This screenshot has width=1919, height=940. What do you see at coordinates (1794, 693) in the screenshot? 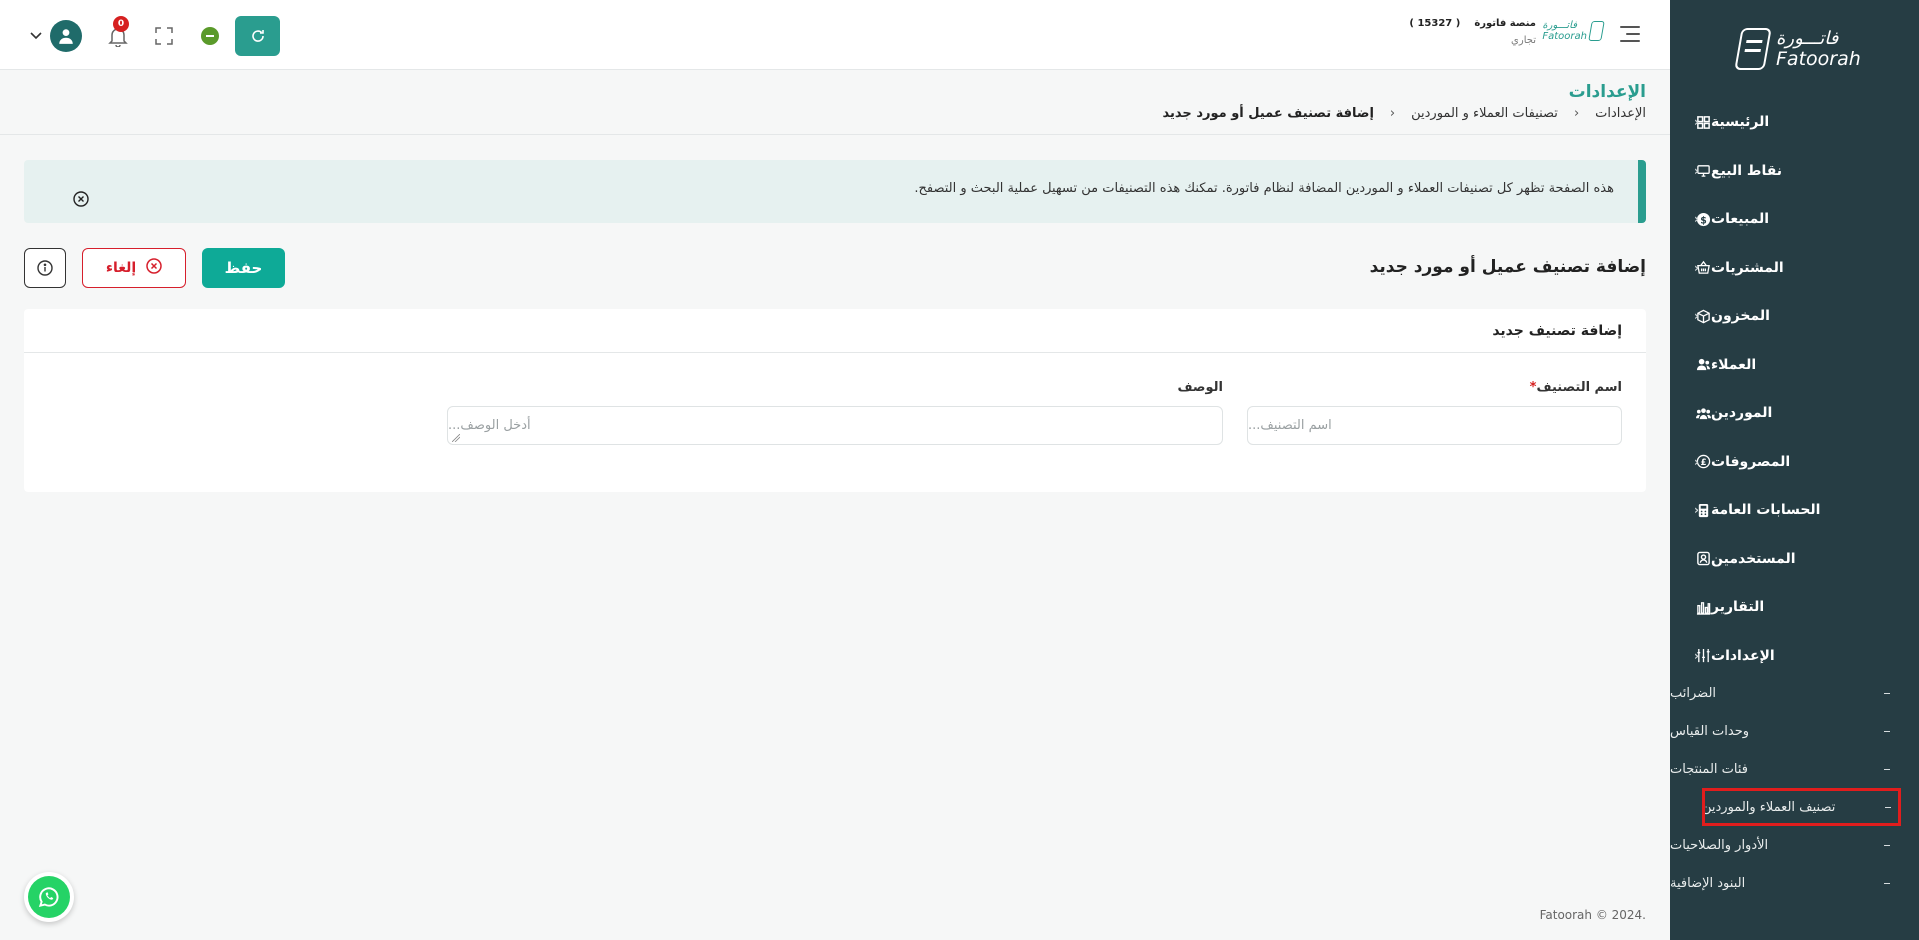
I see `sidebar-subitem-taxes: الضرائب` at bounding box center [1794, 693].